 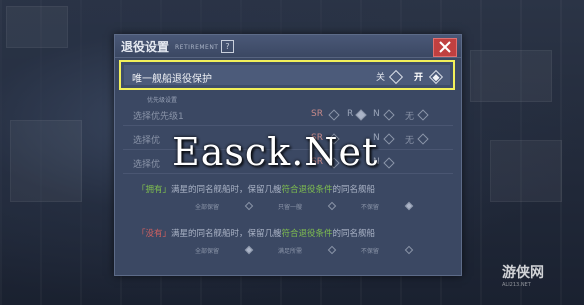 What do you see at coordinates (158, 117) in the screenshot?
I see `priority-label: 选择优先级1` at bounding box center [158, 117].